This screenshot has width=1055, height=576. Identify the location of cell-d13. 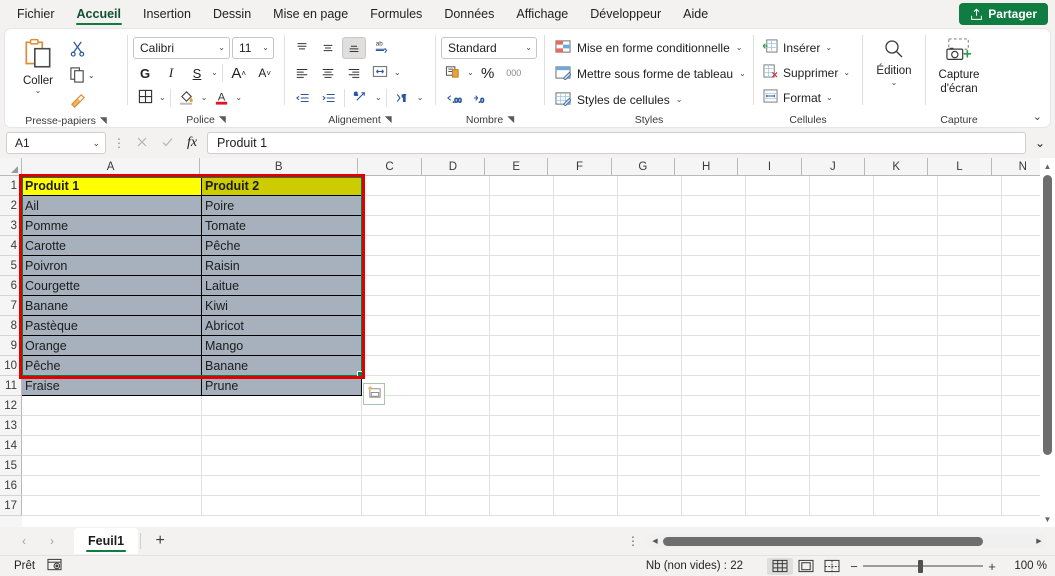
(458, 426).